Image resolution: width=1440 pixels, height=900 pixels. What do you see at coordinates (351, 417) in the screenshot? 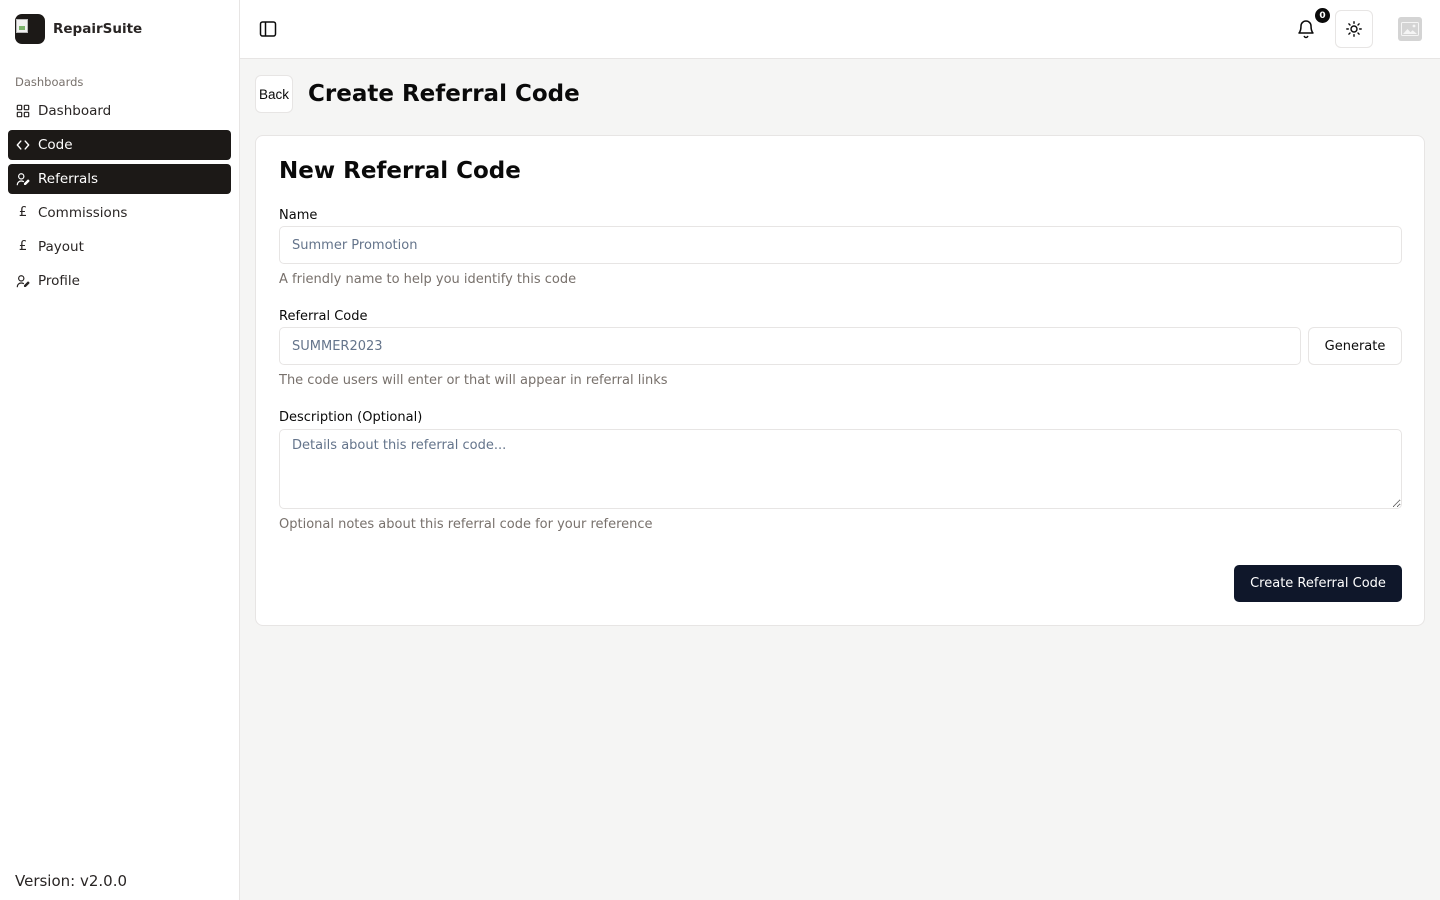
I see `description-label: Description (Optional)` at bounding box center [351, 417].